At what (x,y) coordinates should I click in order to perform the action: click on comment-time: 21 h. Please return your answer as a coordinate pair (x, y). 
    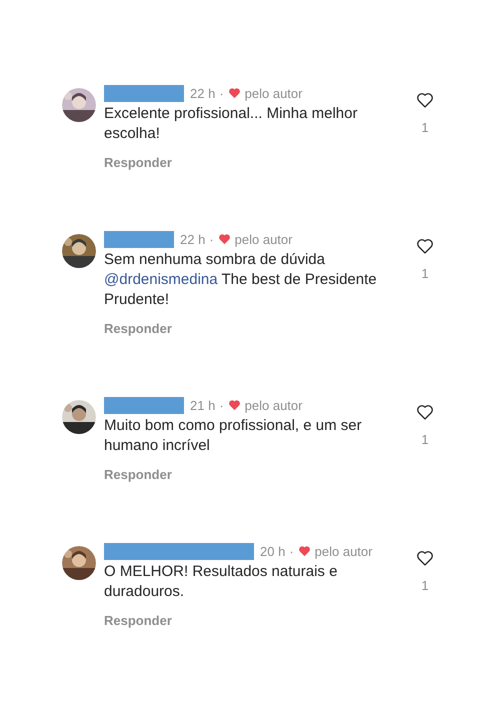
    Looking at the image, I should click on (203, 405).